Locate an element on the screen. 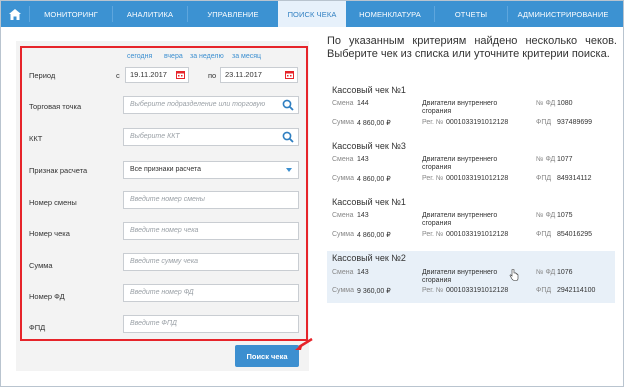 This screenshot has height=387, width=624. chevron-down-icon is located at coordinates (289, 170).